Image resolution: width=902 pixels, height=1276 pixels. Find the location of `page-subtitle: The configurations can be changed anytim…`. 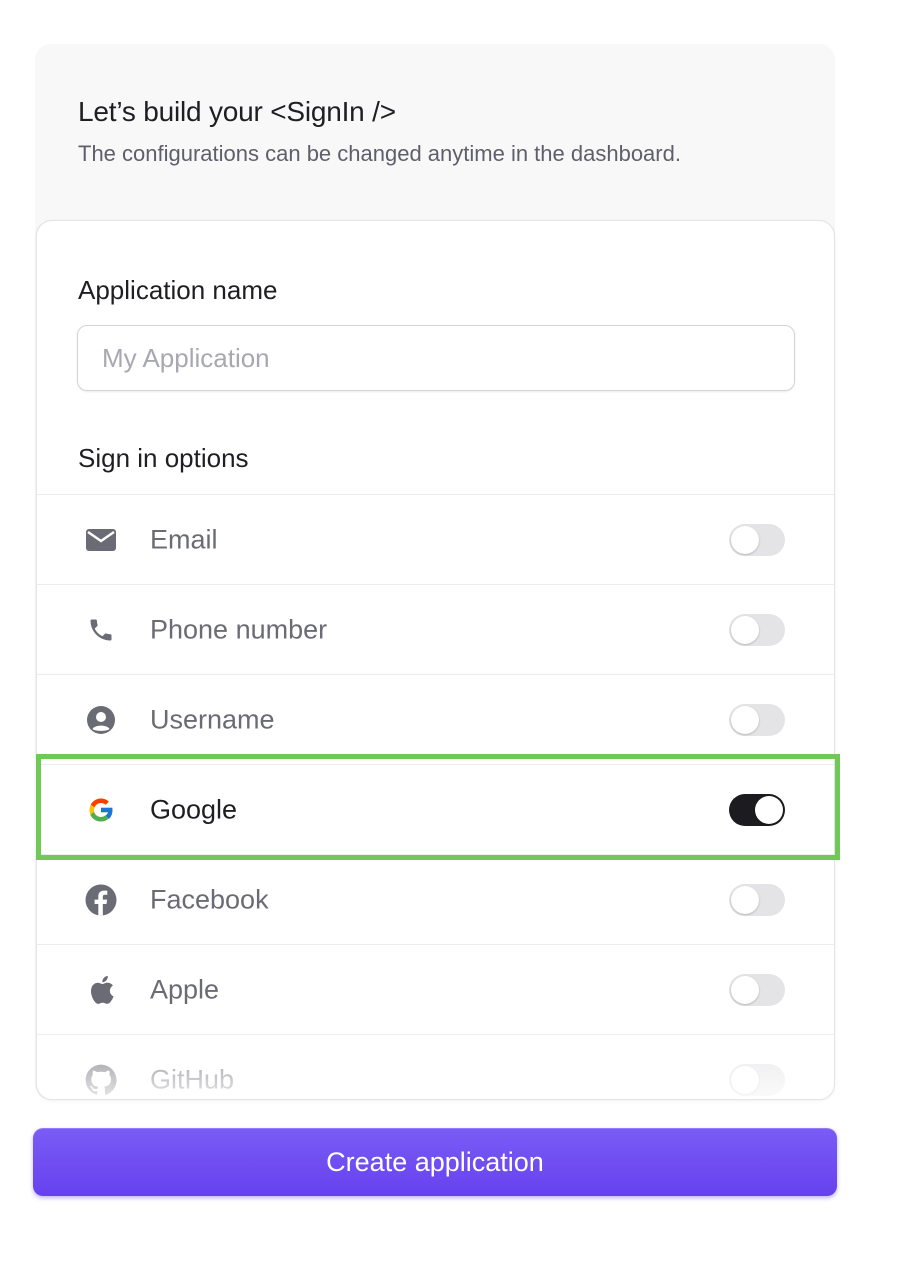

page-subtitle: The configurations can be changed anytim… is located at coordinates (379, 153).